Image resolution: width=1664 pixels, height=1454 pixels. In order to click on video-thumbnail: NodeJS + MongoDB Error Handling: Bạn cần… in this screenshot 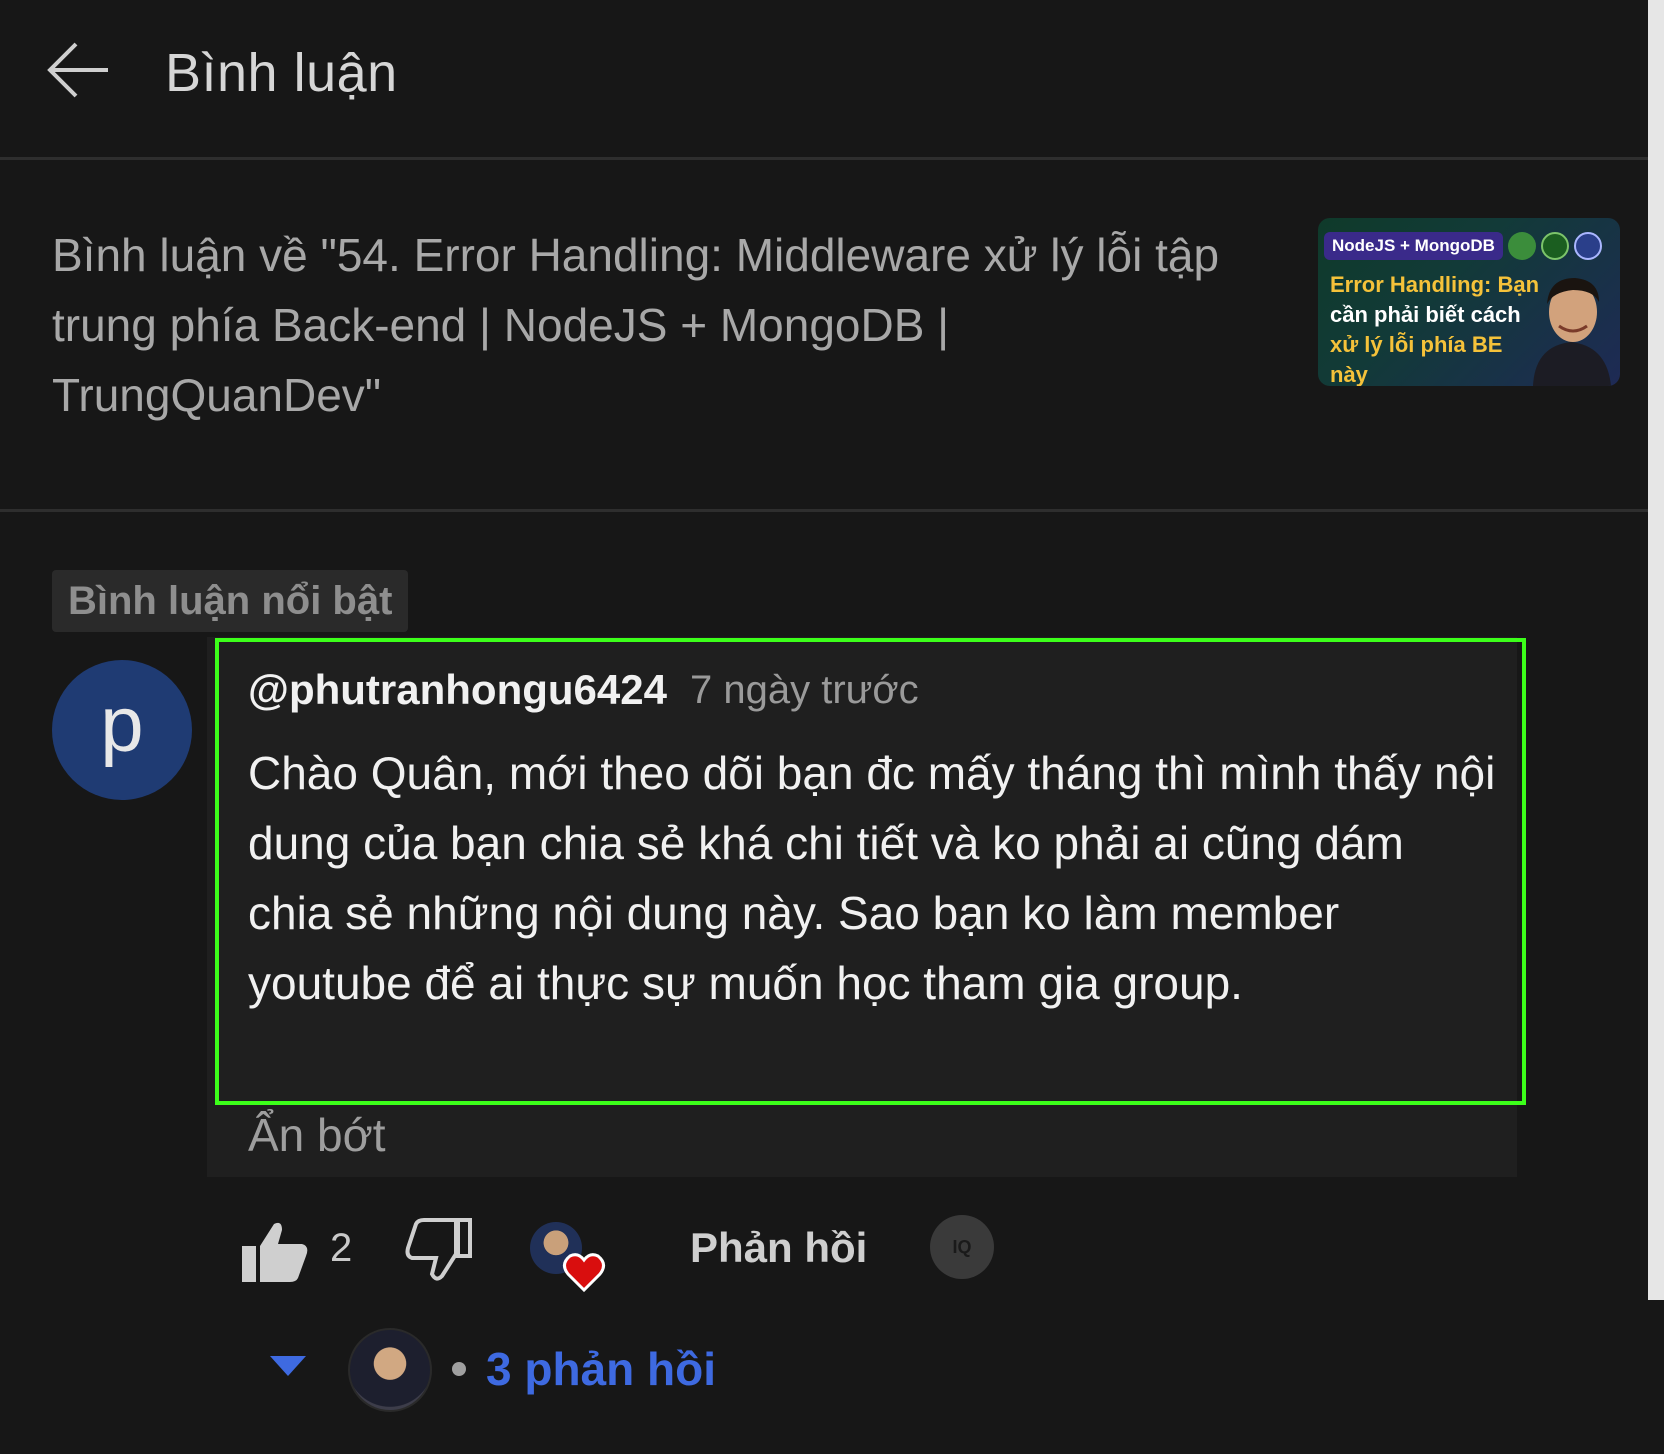, I will do `click(1469, 302)`.